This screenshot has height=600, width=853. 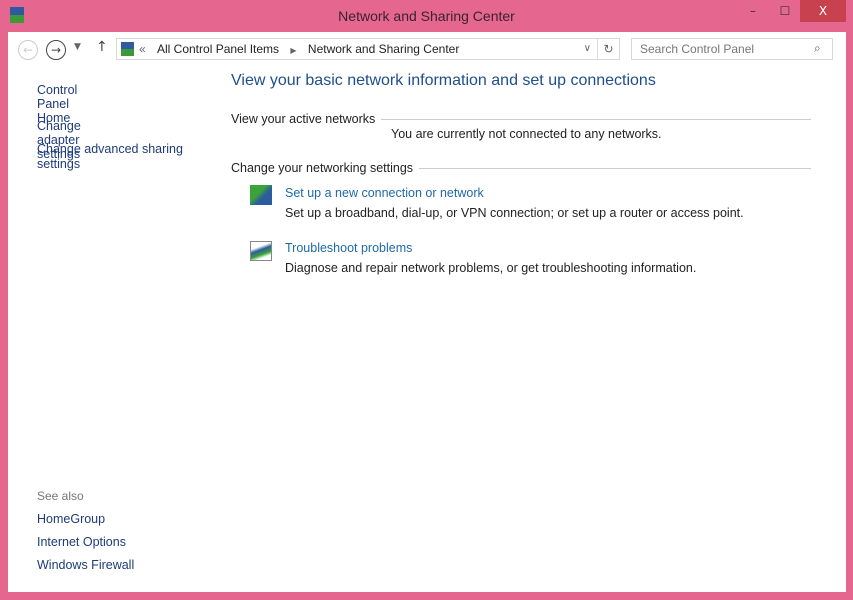 I want to click on see-also-homegroup: HomeGroup, so click(x=71, y=519).